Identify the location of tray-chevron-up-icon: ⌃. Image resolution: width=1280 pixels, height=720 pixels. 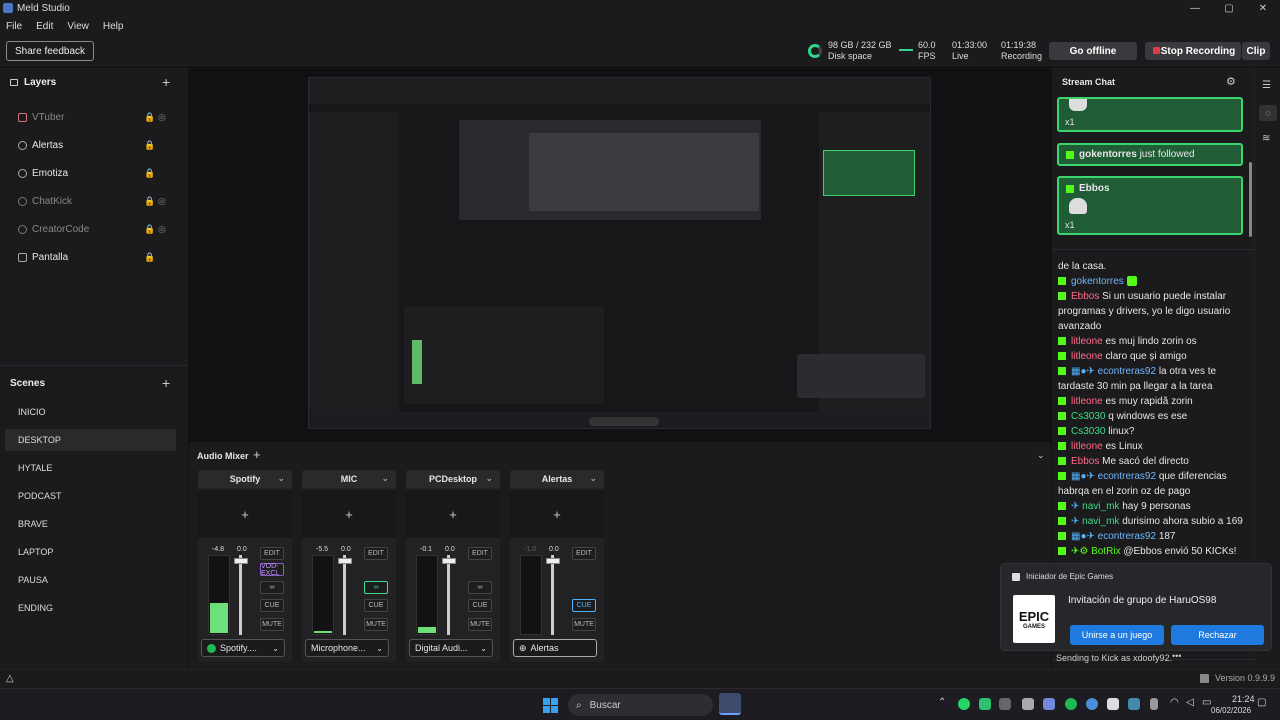
(942, 702).